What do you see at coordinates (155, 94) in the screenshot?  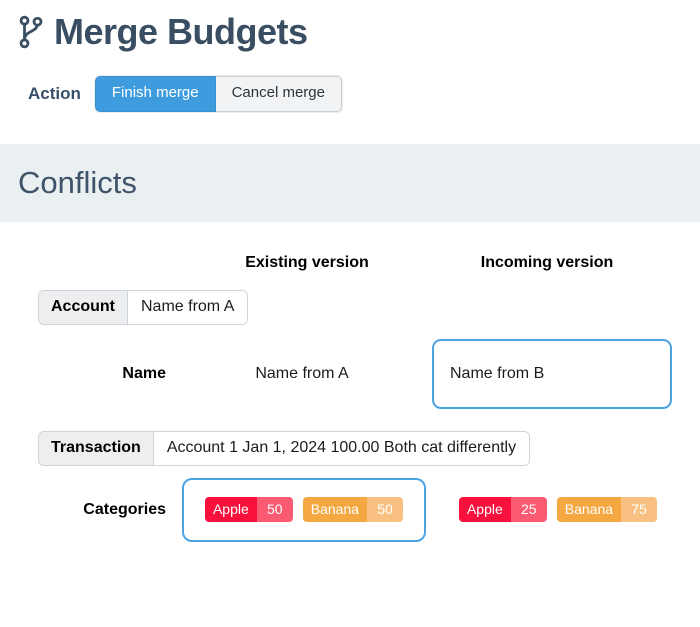 I see `finish-merge-button: Finish merge` at bounding box center [155, 94].